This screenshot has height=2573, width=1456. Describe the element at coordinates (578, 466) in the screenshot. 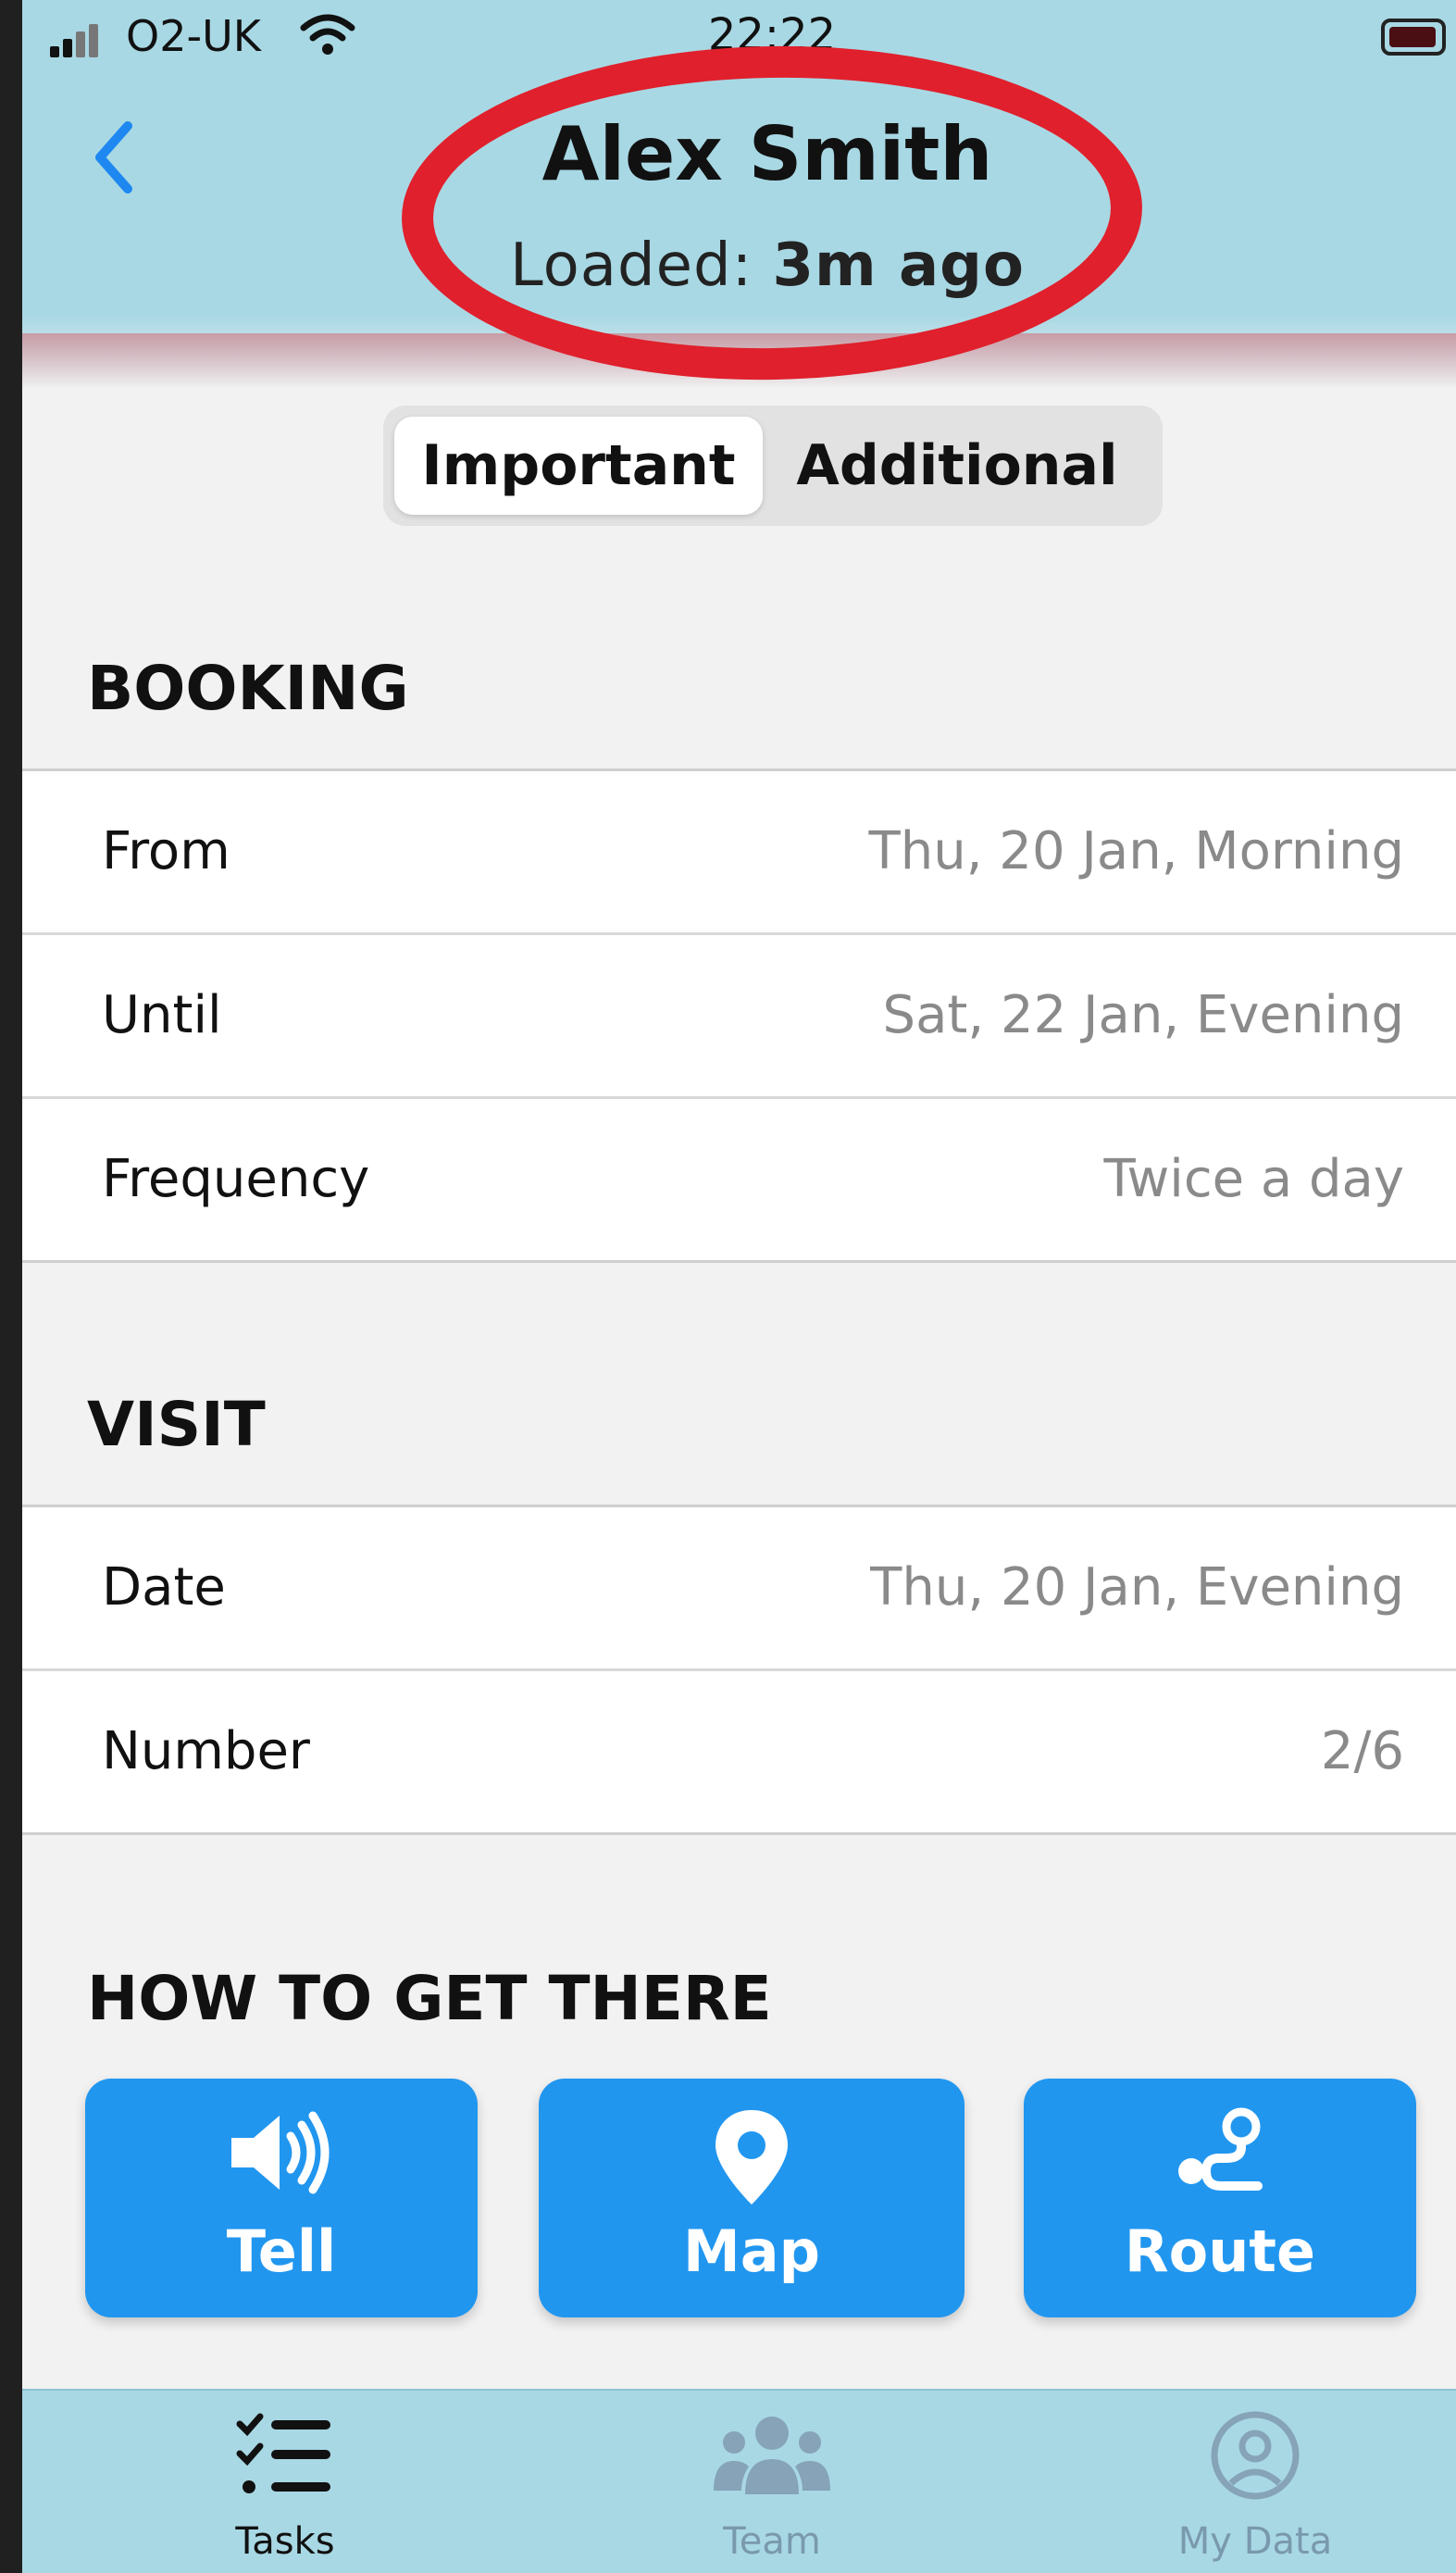

I see `segment-important: Important` at that location.